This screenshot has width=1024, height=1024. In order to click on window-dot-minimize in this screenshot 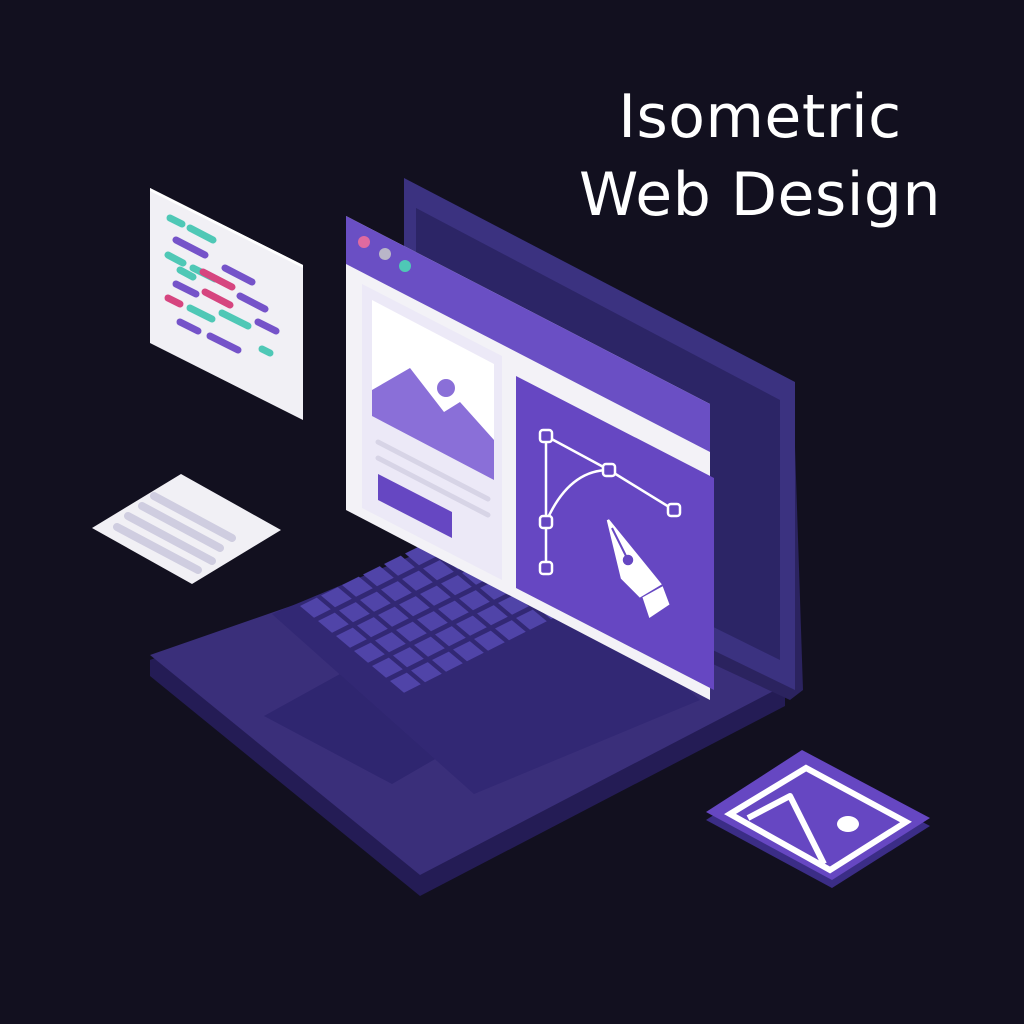, I will do `click(385, 254)`.